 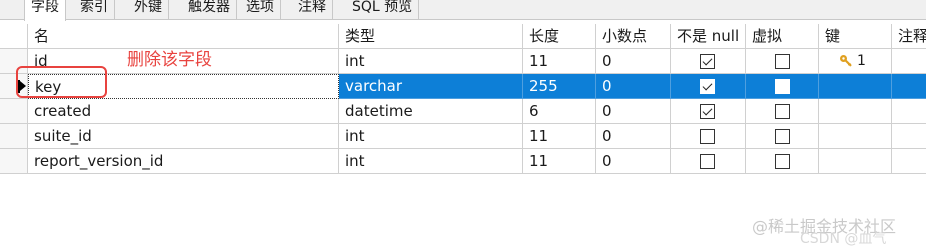 What do you see at coordinates (14, 36) in the screenshot?
I see `row-indicator-header` at bounding box center [14, 36].